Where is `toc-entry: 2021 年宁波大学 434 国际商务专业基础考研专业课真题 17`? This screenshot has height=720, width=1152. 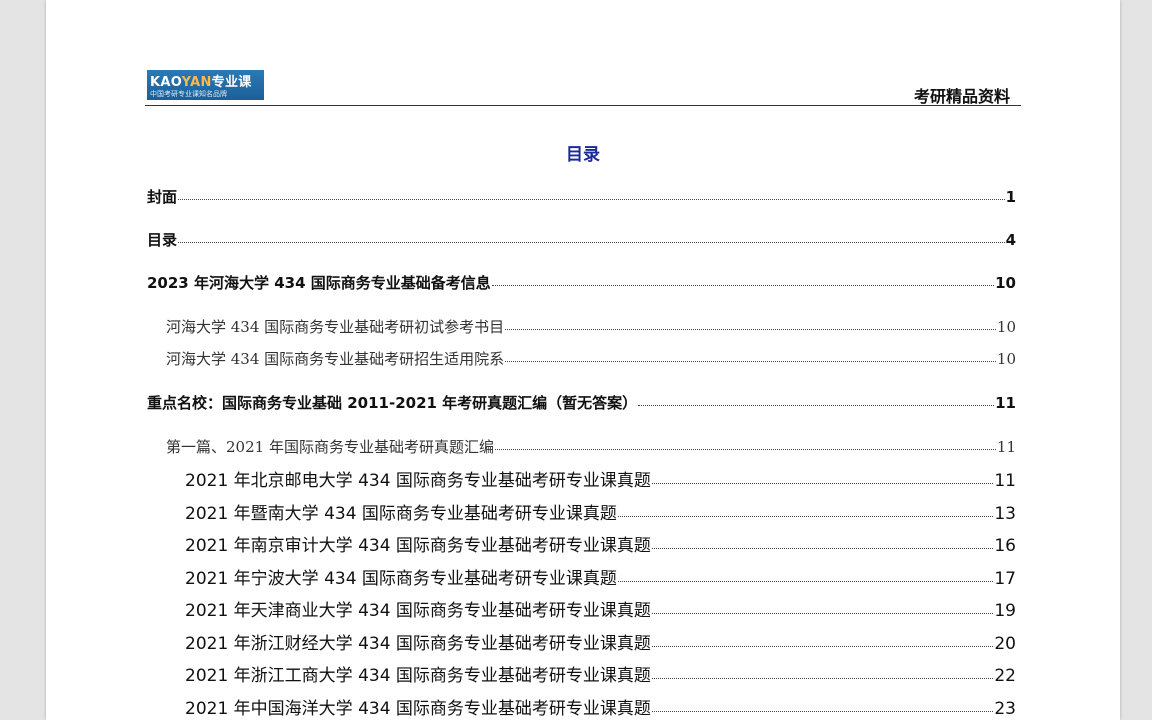 toc-entry: 2021 年宁波大学 434 国际商务专业基础考研专业课真题 17 is located at coordinates (600, 576).